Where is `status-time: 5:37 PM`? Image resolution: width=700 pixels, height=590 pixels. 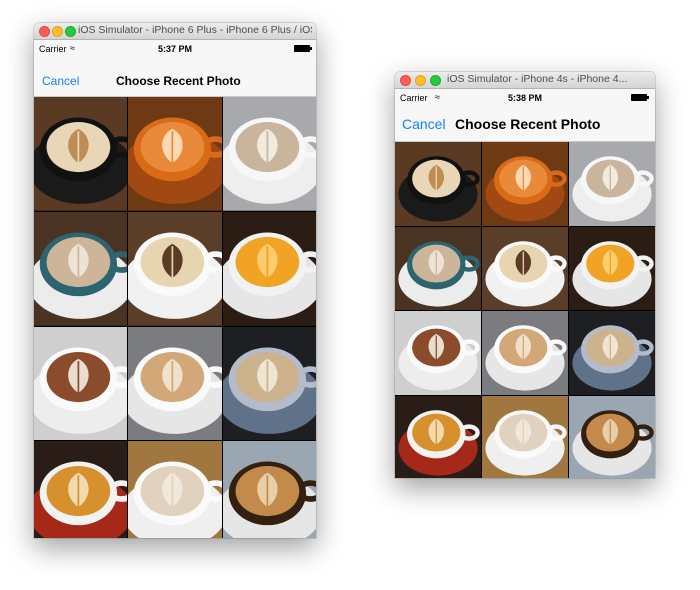 status-time: 5:37 PM is located at coordinates (174, 49).